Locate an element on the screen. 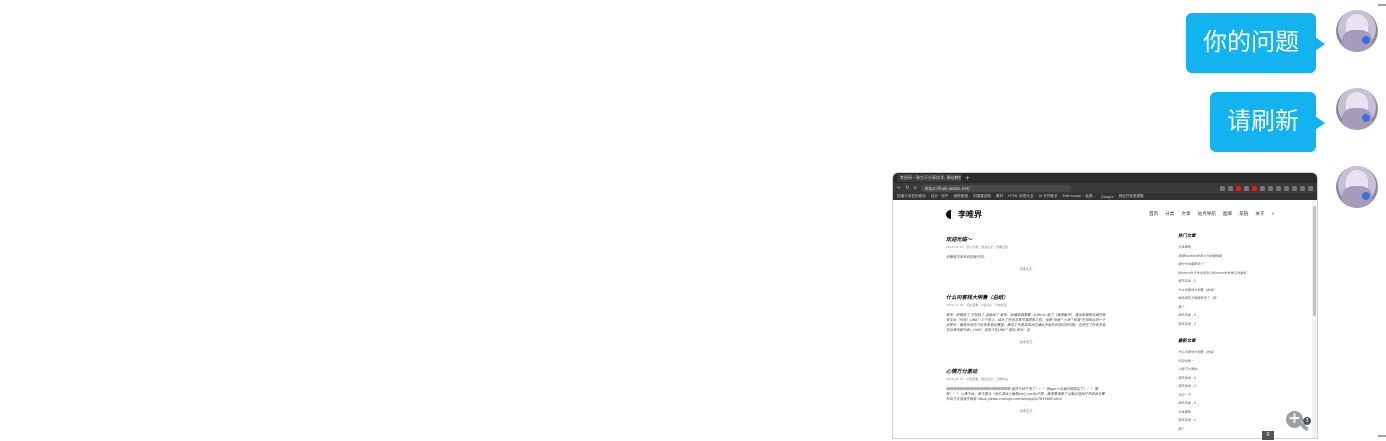 The height and width of the screenshot is (441, 1386). sidebar-link: 心情万分激动 is located at coordinates (1188, 369).